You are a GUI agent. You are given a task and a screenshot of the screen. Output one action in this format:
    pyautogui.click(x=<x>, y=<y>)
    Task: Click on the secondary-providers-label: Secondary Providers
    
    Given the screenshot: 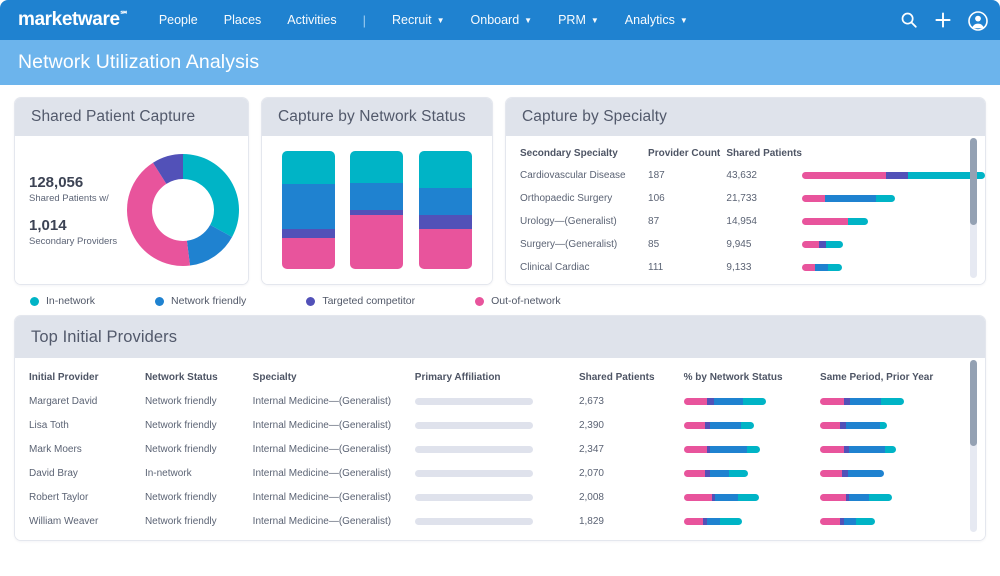 What is the action you would take?
    pyautogui.click(x=73, y=241)
    